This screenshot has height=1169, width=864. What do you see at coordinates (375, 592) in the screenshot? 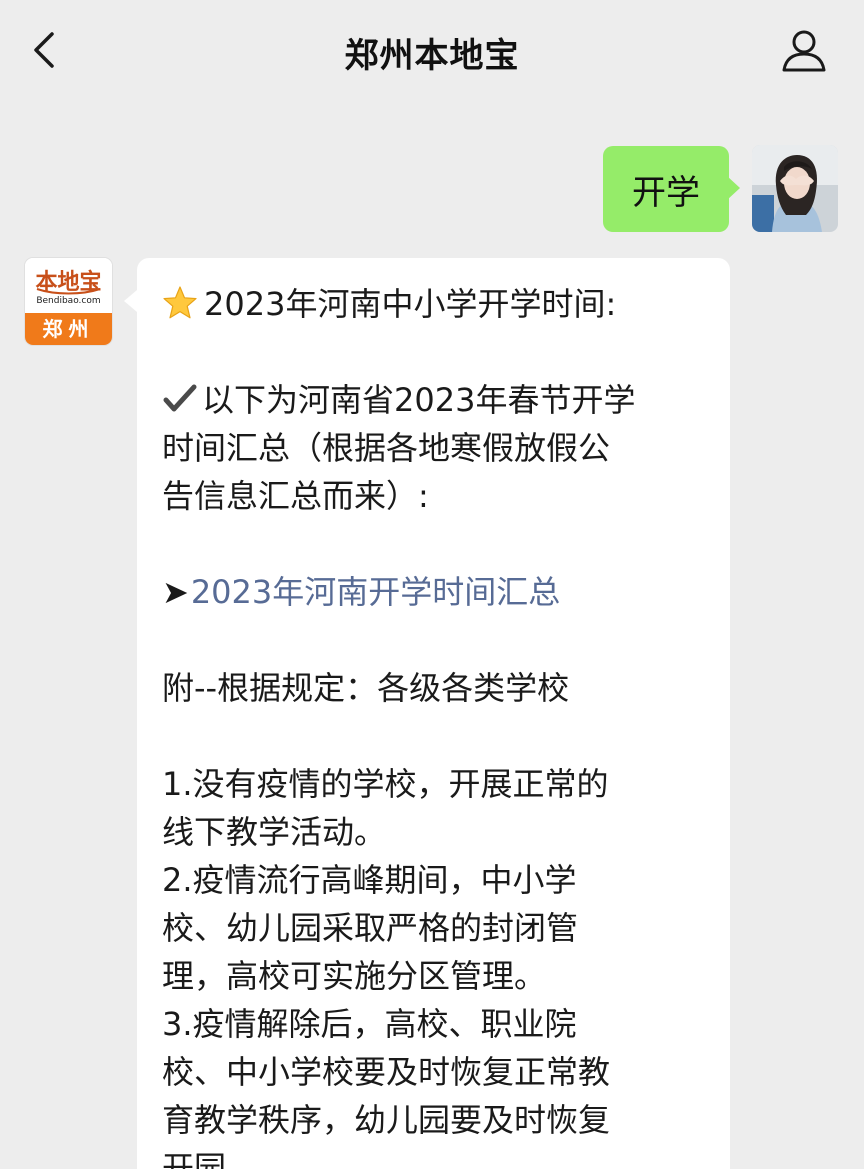
I see `summary-link: 2023年河南开学时间汇总` at bounding box center [375, 592].